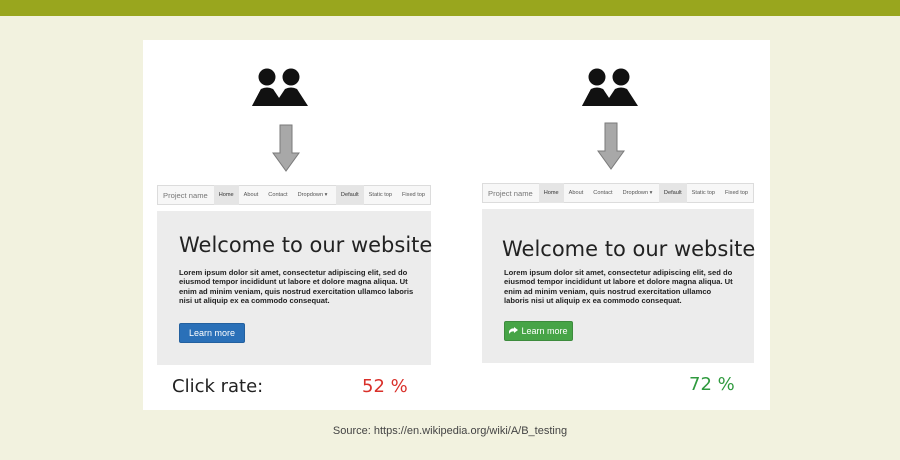 This screenshot has width=900, height=460. Describe the element at coordinates (218, 386) in the screenshot. I see `click-rate-label: Click rate:` at that location.